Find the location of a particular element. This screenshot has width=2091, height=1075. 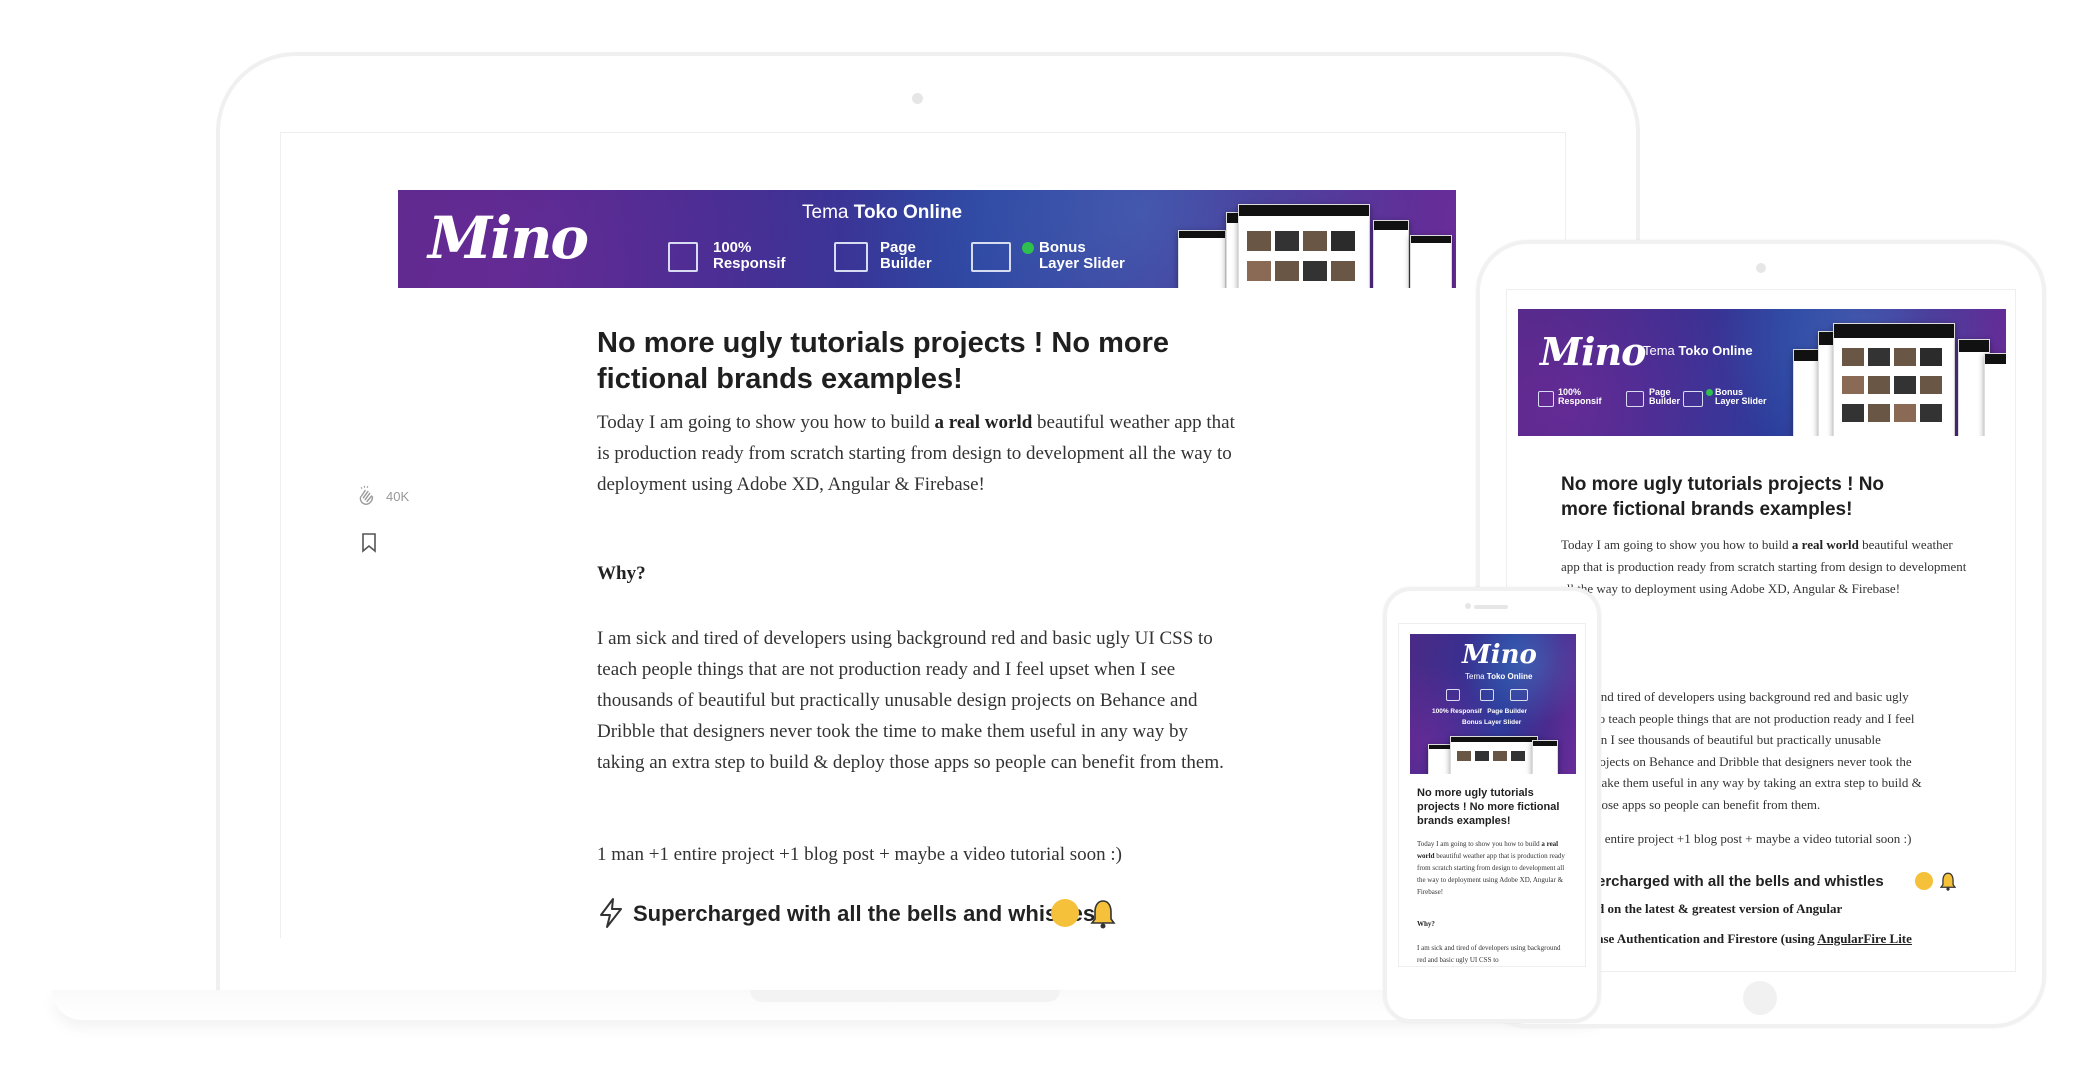

laptop-camera is located at coordinates (917, 98).